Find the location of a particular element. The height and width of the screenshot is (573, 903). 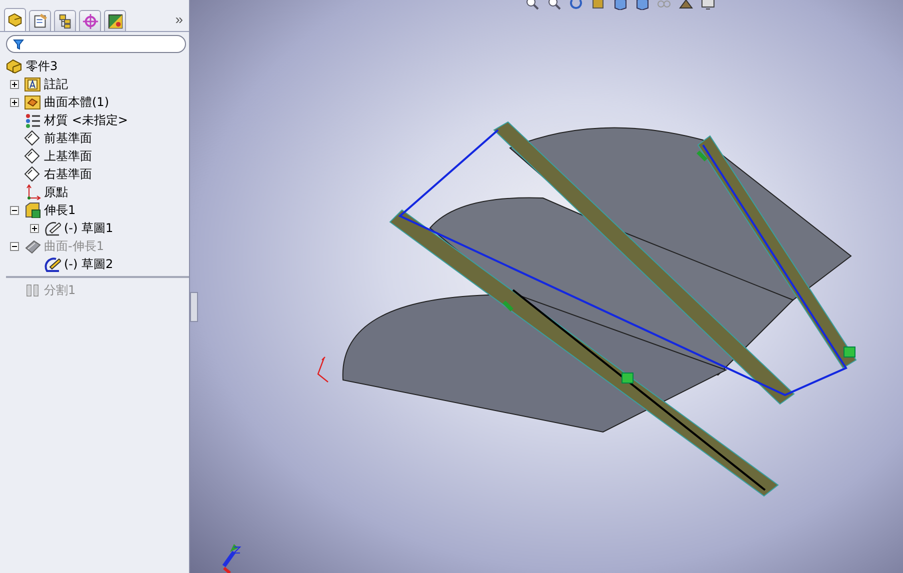

tree-item: (-) 草圖2 is located at coordinates (89, 264).